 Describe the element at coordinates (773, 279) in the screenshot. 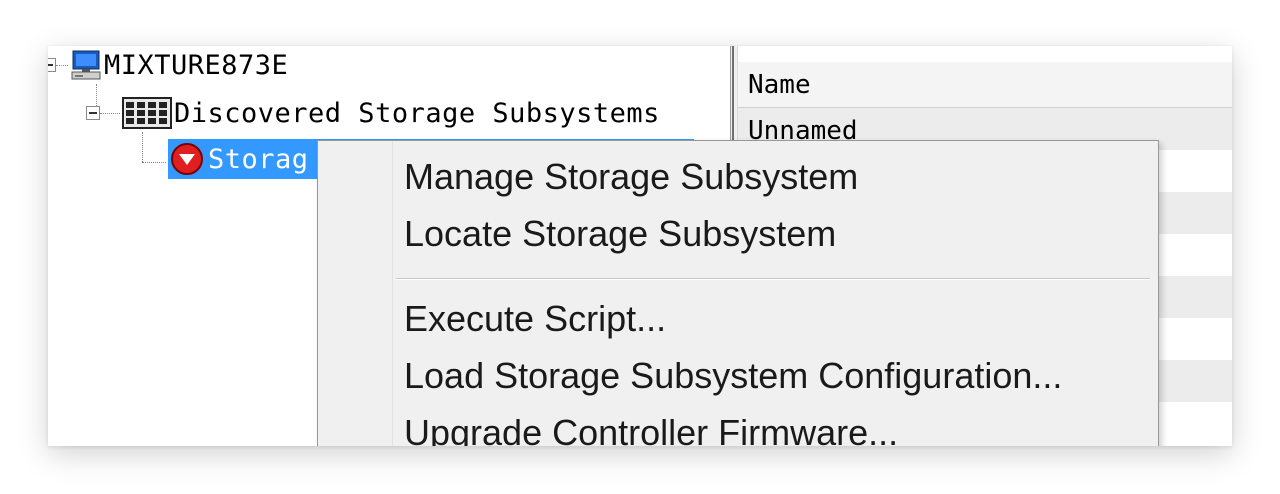

I see `menu-separator` at that location.